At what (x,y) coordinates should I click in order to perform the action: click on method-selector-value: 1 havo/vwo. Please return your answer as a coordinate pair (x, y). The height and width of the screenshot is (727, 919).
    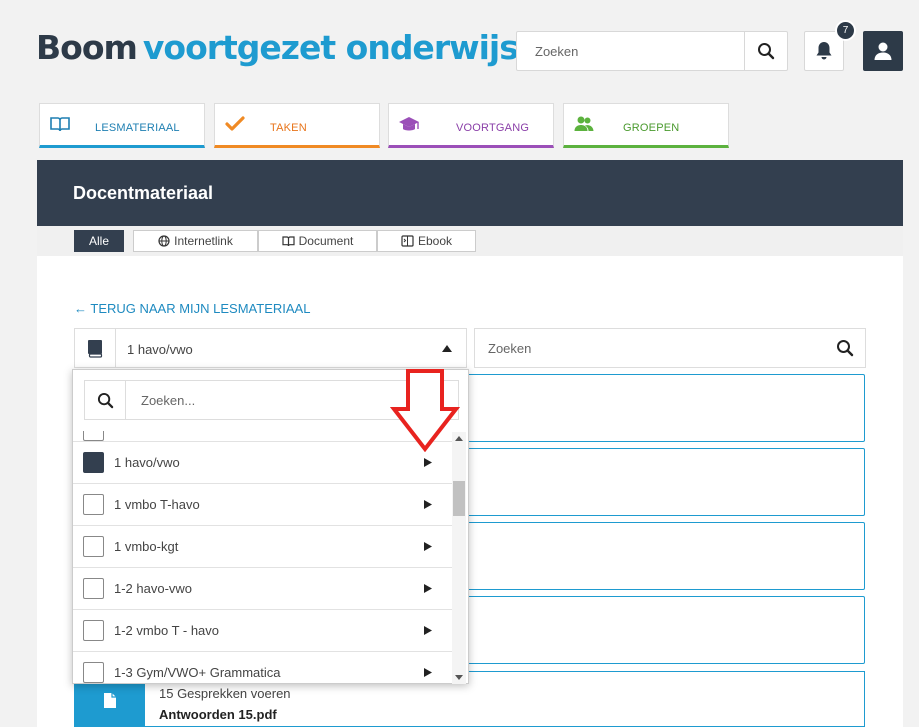
    Looking at the image, I should click on (160, 349).